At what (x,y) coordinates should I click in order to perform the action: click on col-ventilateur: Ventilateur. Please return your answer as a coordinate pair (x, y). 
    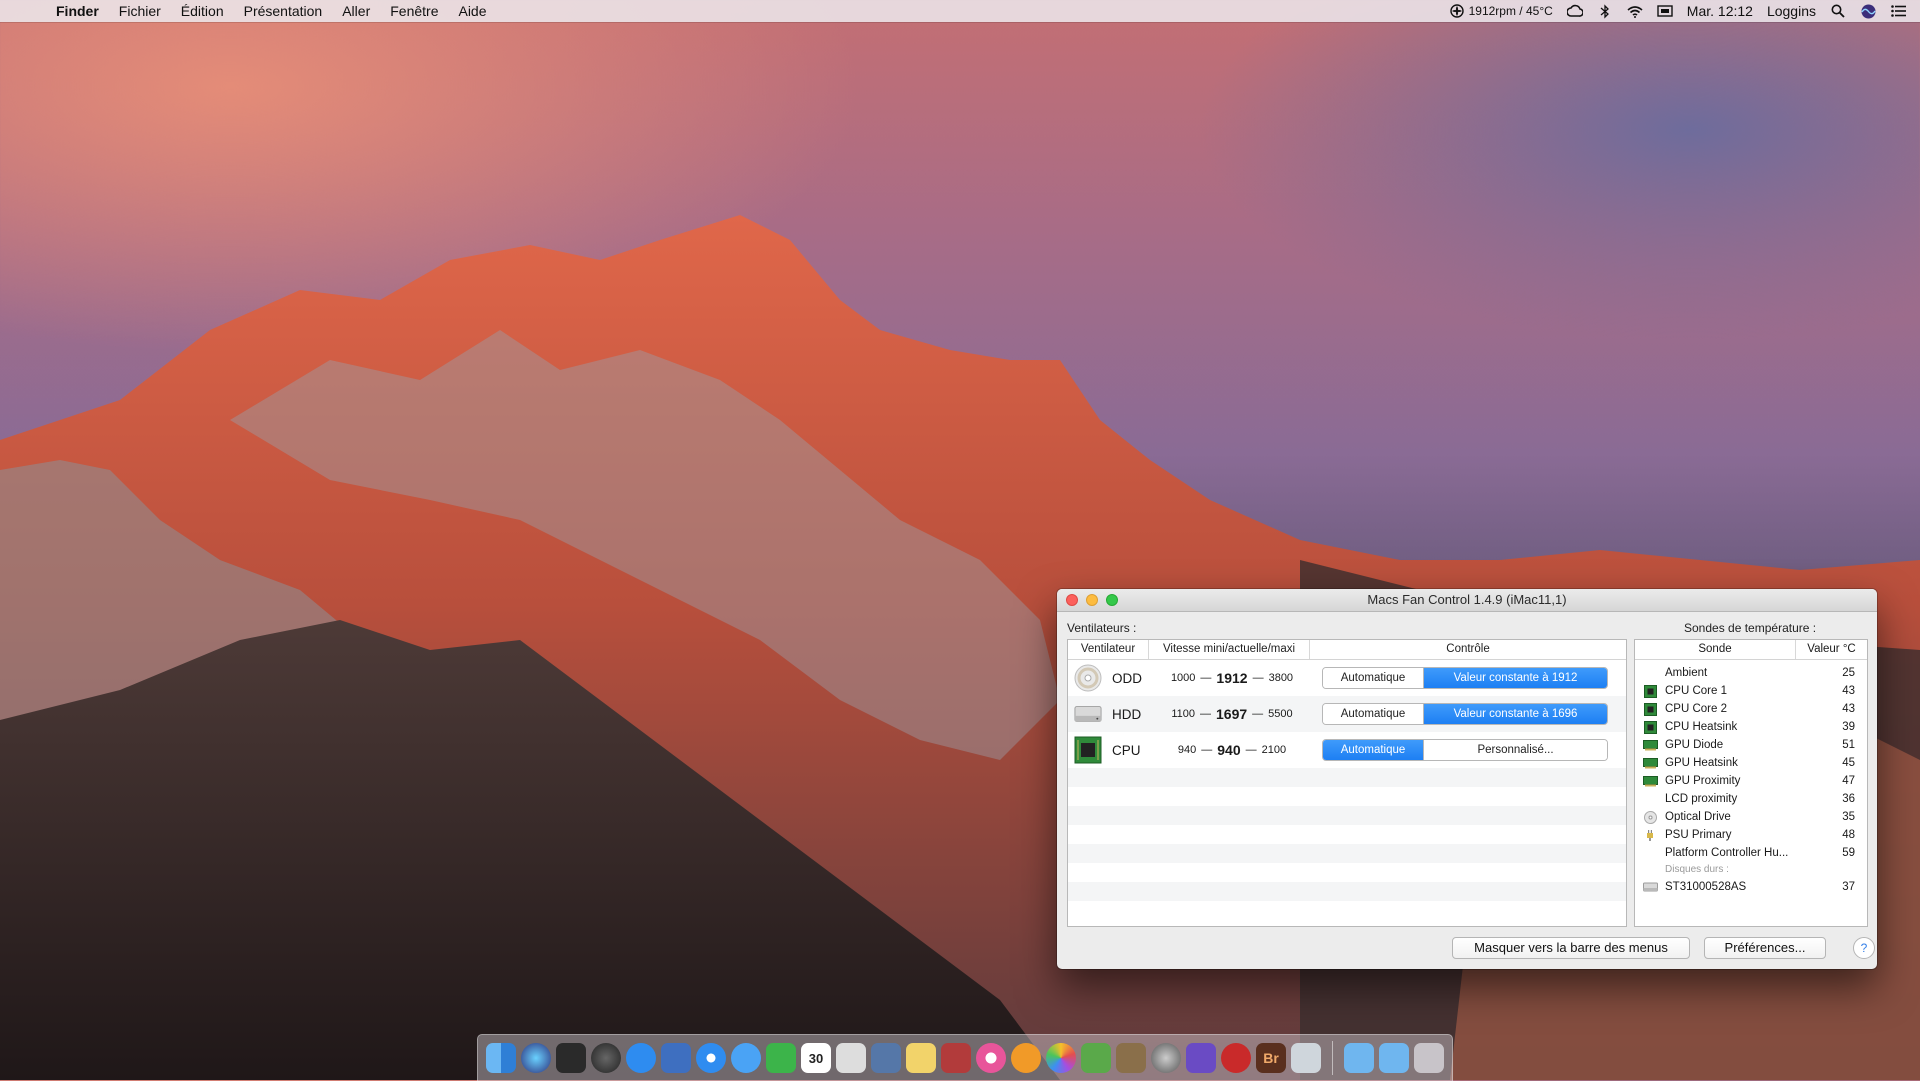
    Looking at the image, I should click on (1108, 649).